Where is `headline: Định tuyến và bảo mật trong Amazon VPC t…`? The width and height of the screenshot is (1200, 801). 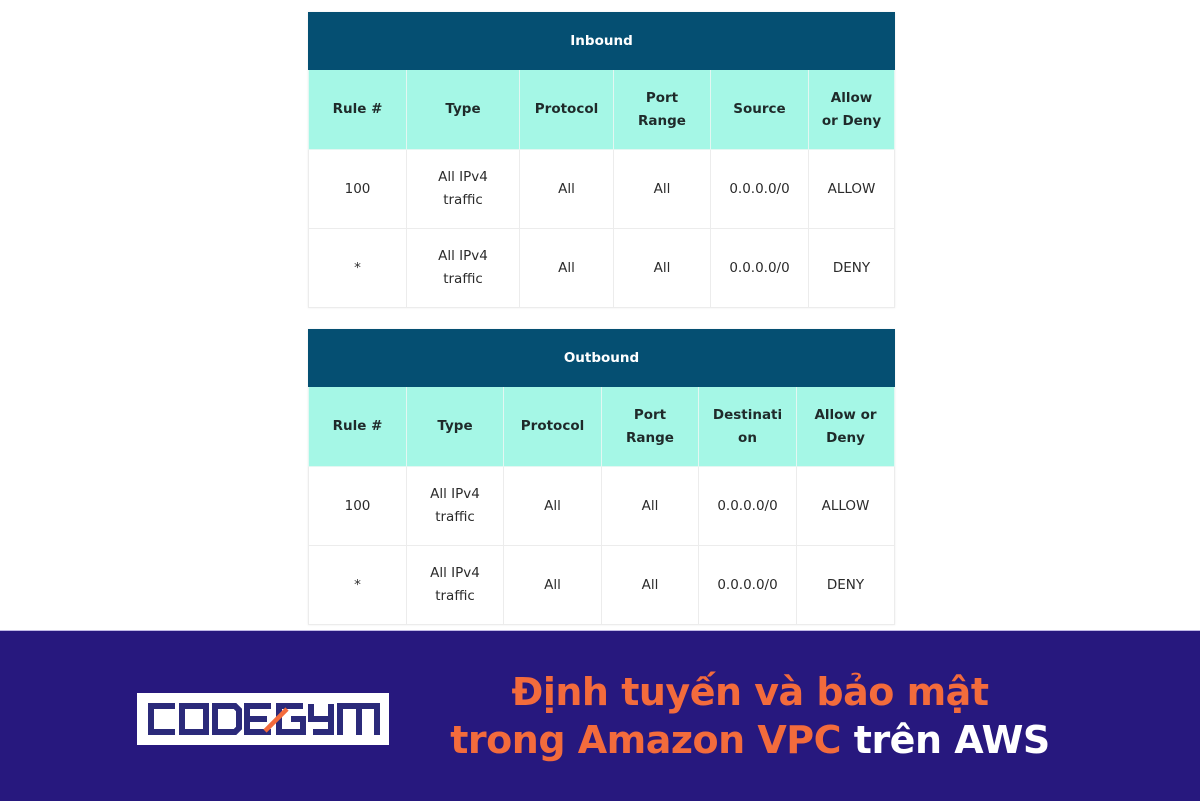
headline: Định tuyến và bảo mật trong Amazon VPC t… is located at coordinates (750, 716).